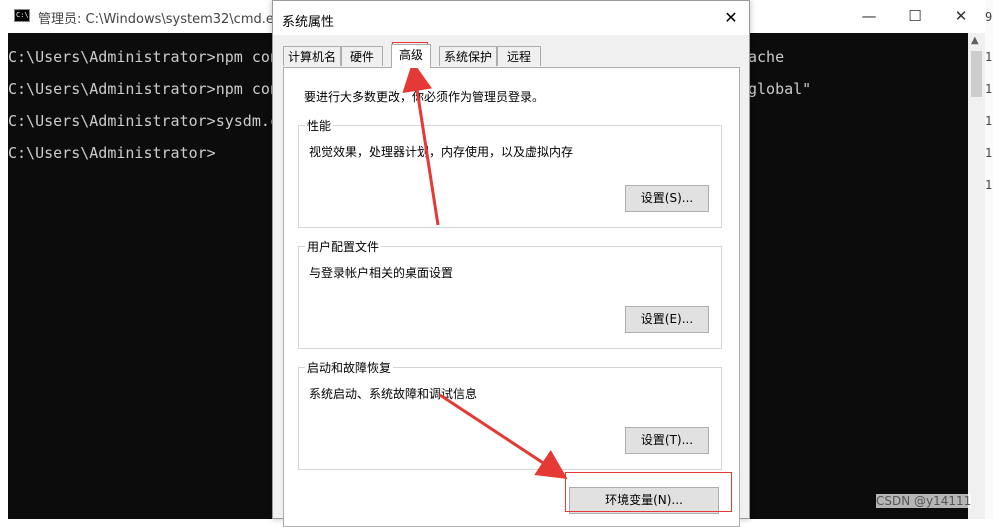  I want to click on cmd-close-button: ✕, so click(961, 16).